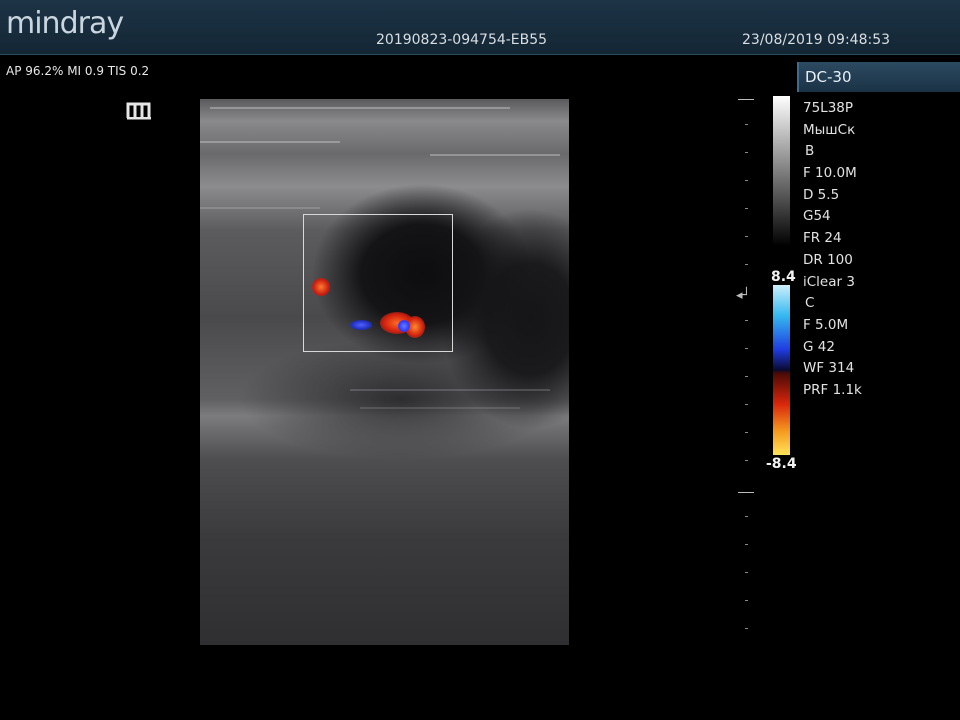  Describe the element at coordinates (743, 295) in the screenshot. I see `focus-marker-icon: ◂┘` at that location.